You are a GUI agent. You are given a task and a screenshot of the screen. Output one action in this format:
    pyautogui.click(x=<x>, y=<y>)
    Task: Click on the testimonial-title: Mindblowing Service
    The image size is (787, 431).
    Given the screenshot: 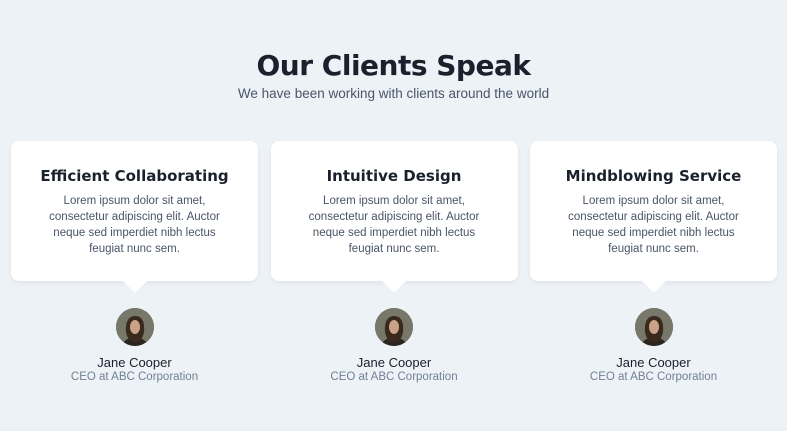 What is the action you would take?
    pyautogui.click(x=653, y=176)
    